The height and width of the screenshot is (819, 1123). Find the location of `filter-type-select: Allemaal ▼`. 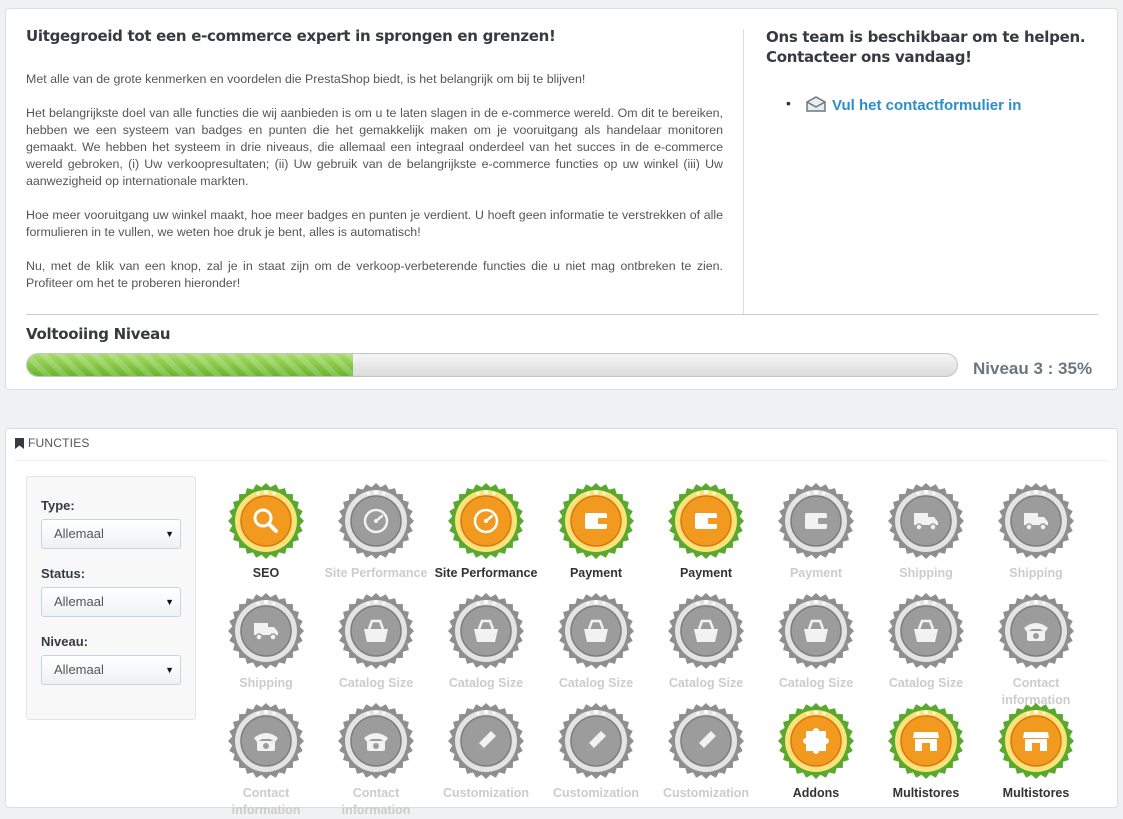

filter-type-select: Allemaal ▼ is located at coordinates (111, 534).